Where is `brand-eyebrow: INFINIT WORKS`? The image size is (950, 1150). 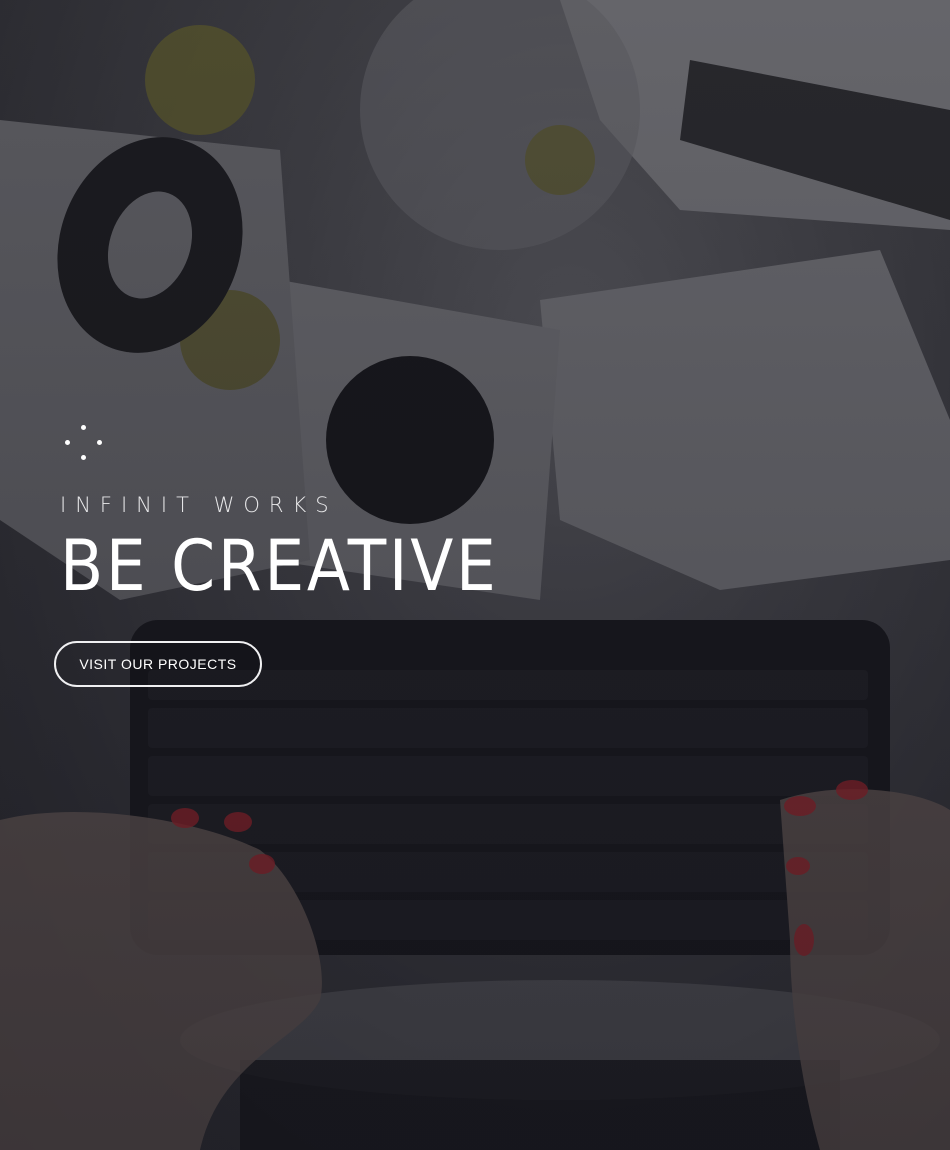
brand-eyebrow: INFINIT WORKS is located at coordinates (199, 505).